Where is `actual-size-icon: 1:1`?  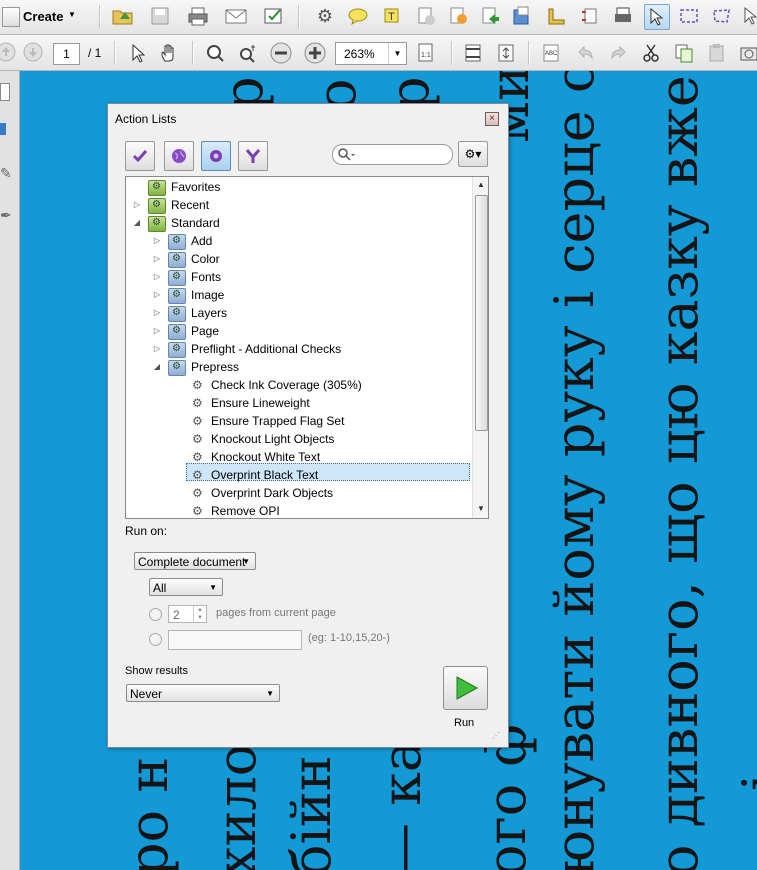 actual-size-icon: 1:1 is located at coordinates (426, 53).